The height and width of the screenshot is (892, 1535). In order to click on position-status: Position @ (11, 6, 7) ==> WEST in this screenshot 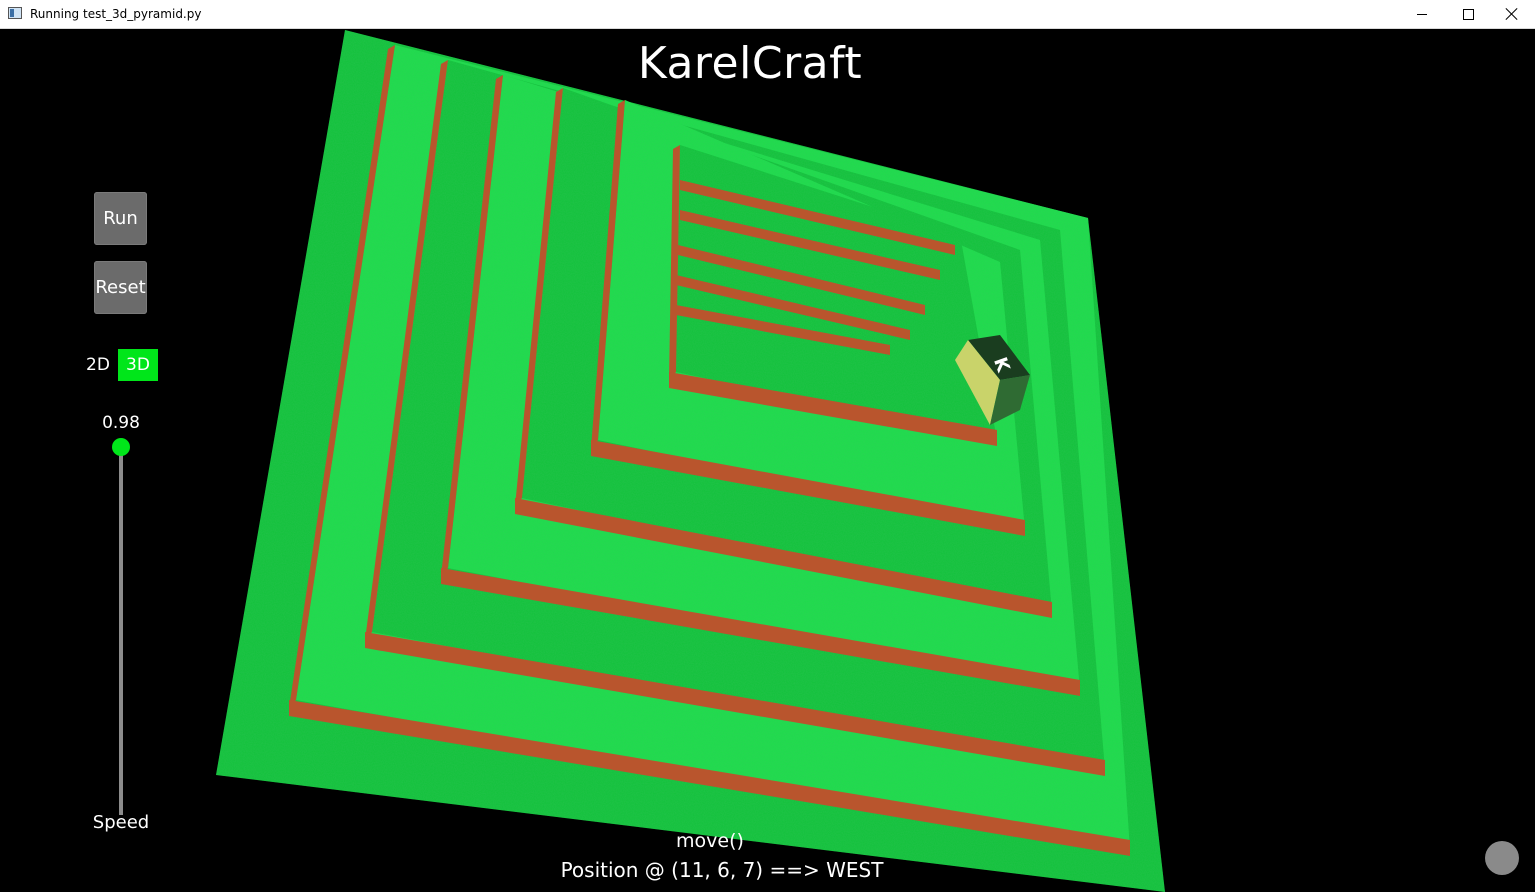, I will do `click(722, 870)`.